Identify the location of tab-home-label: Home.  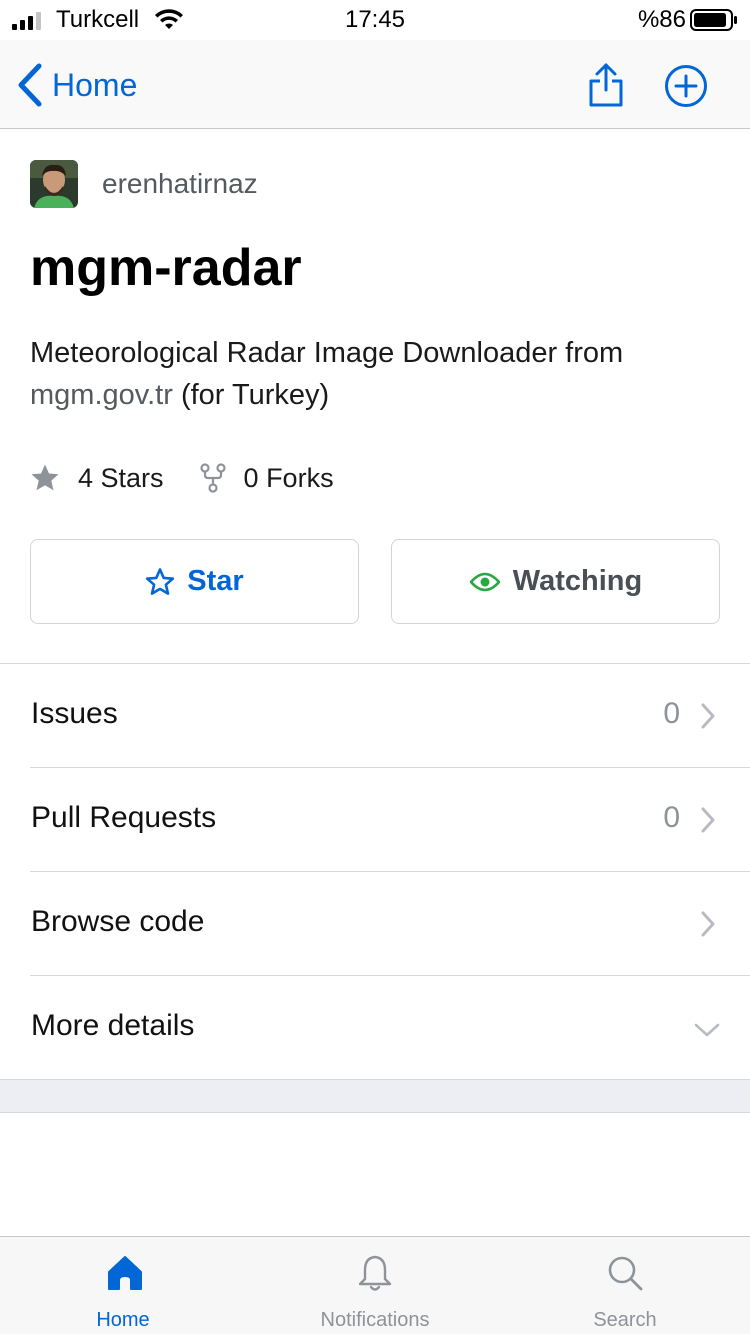
(123, 1320).